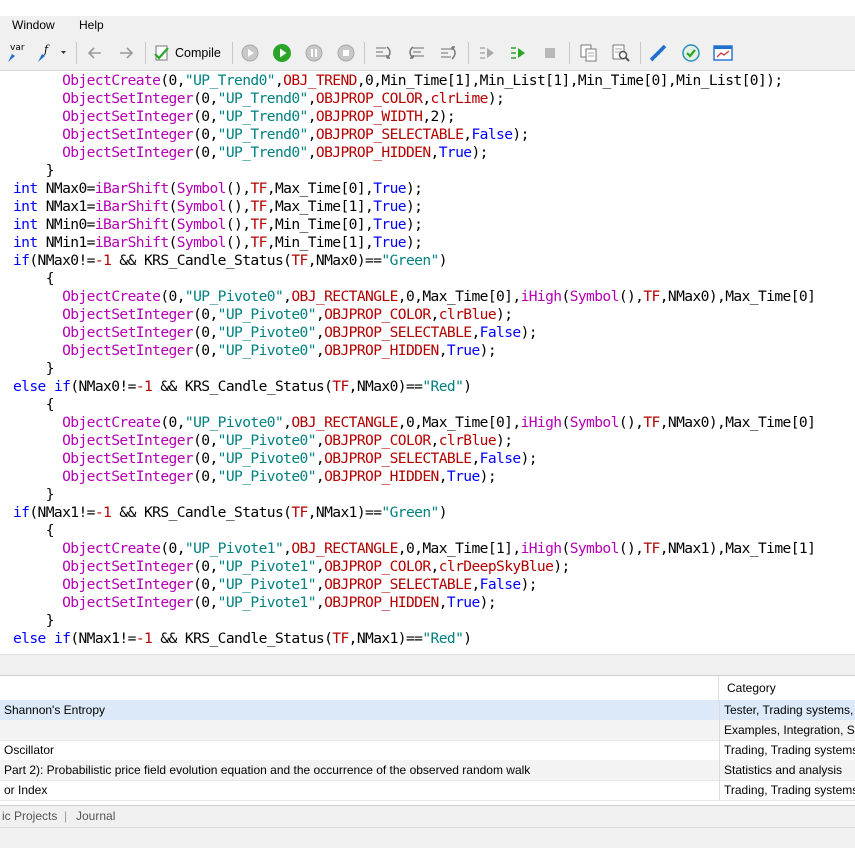 The height and width of the screenshot is (848, 855). What do you see at coordinates (427, 790) in the screenshot?
I see `article-row: or Index Trading, Trading systems` at bounding box center [427, 790].